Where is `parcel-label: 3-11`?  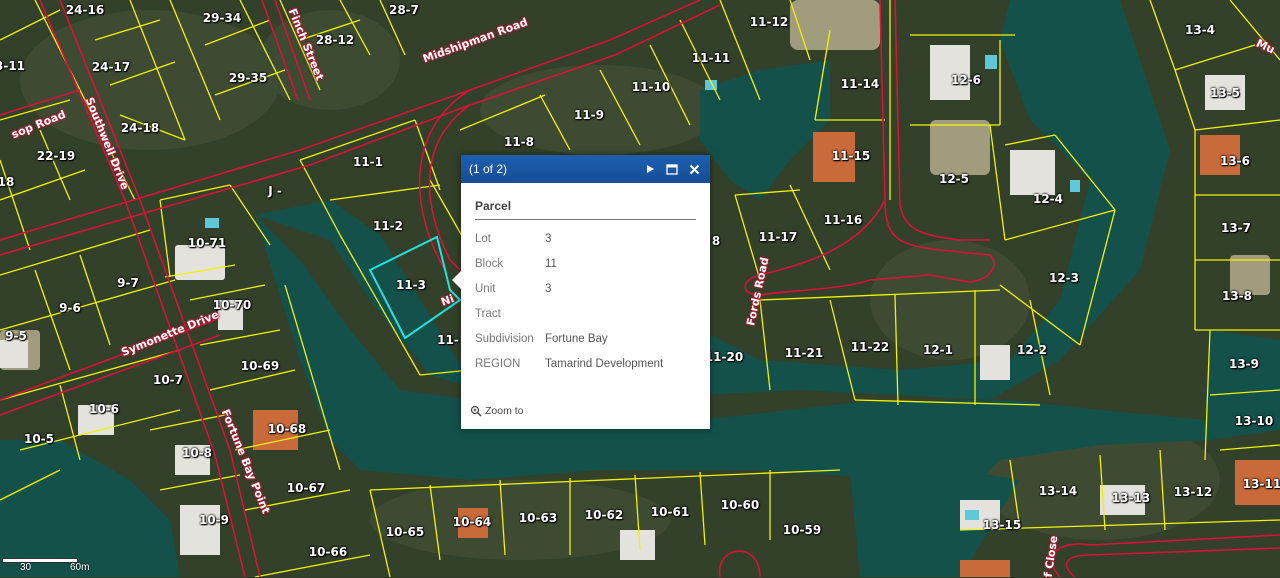
parcel-label: 3-11 is located at coordinates (13, 66).